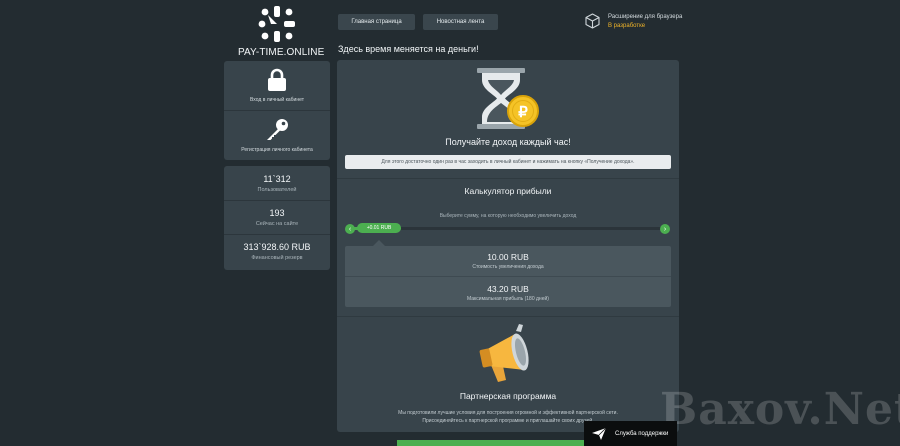  Describe the element at coordinates (508, 267) in the screenshot. I see `result-label: Стоимость увеличения дохода` at that location.